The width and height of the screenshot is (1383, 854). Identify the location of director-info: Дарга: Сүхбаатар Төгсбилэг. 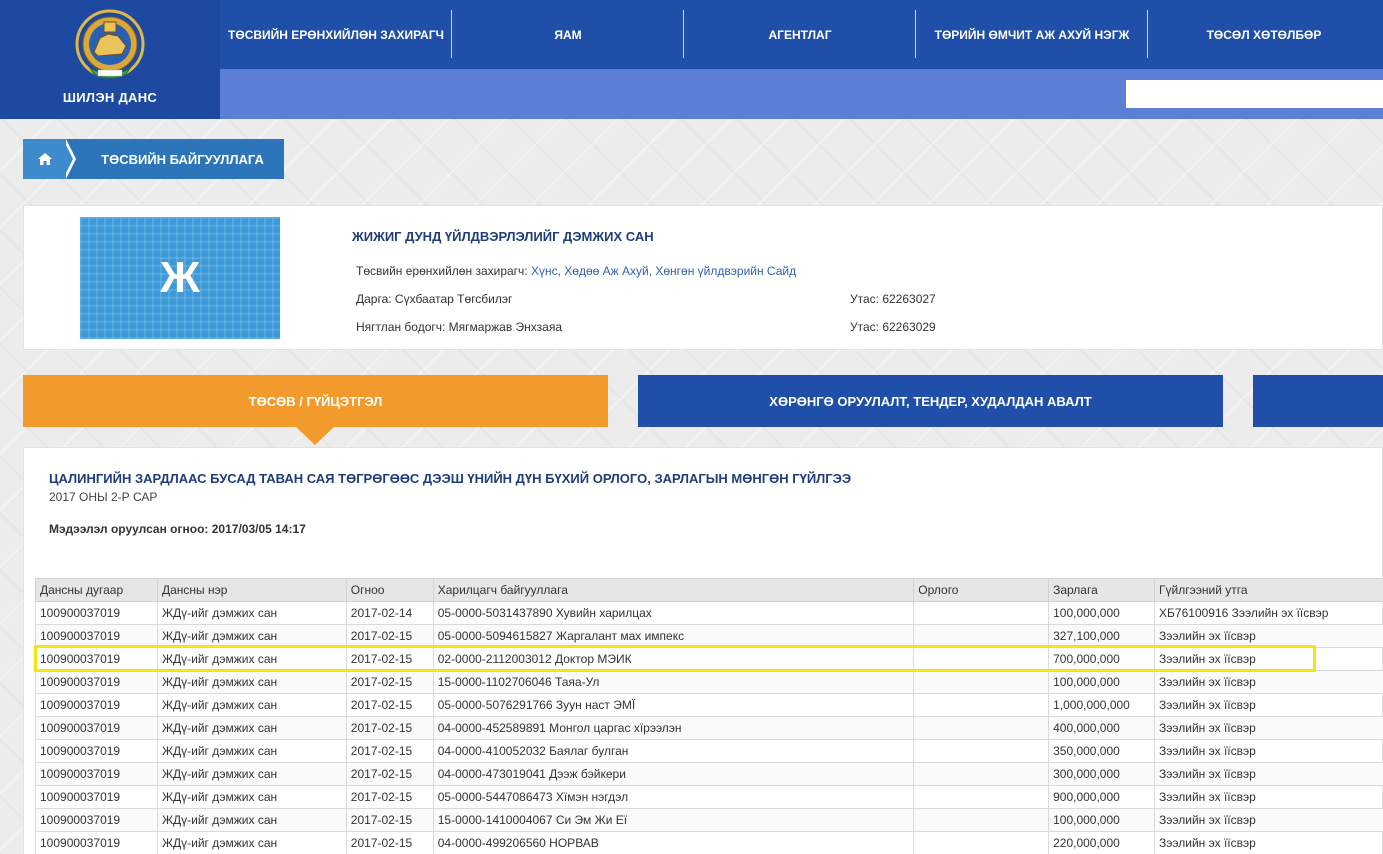
(434, 299).